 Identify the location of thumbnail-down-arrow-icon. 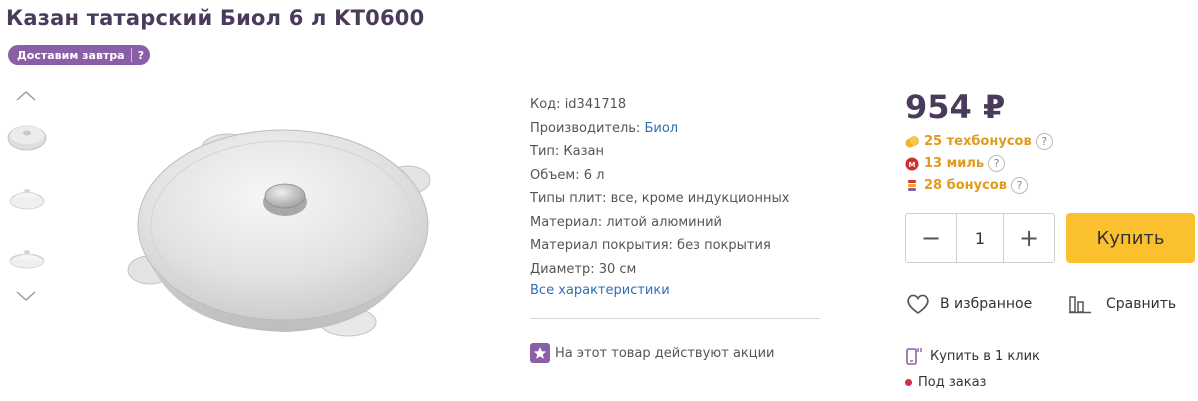
(26, 295).